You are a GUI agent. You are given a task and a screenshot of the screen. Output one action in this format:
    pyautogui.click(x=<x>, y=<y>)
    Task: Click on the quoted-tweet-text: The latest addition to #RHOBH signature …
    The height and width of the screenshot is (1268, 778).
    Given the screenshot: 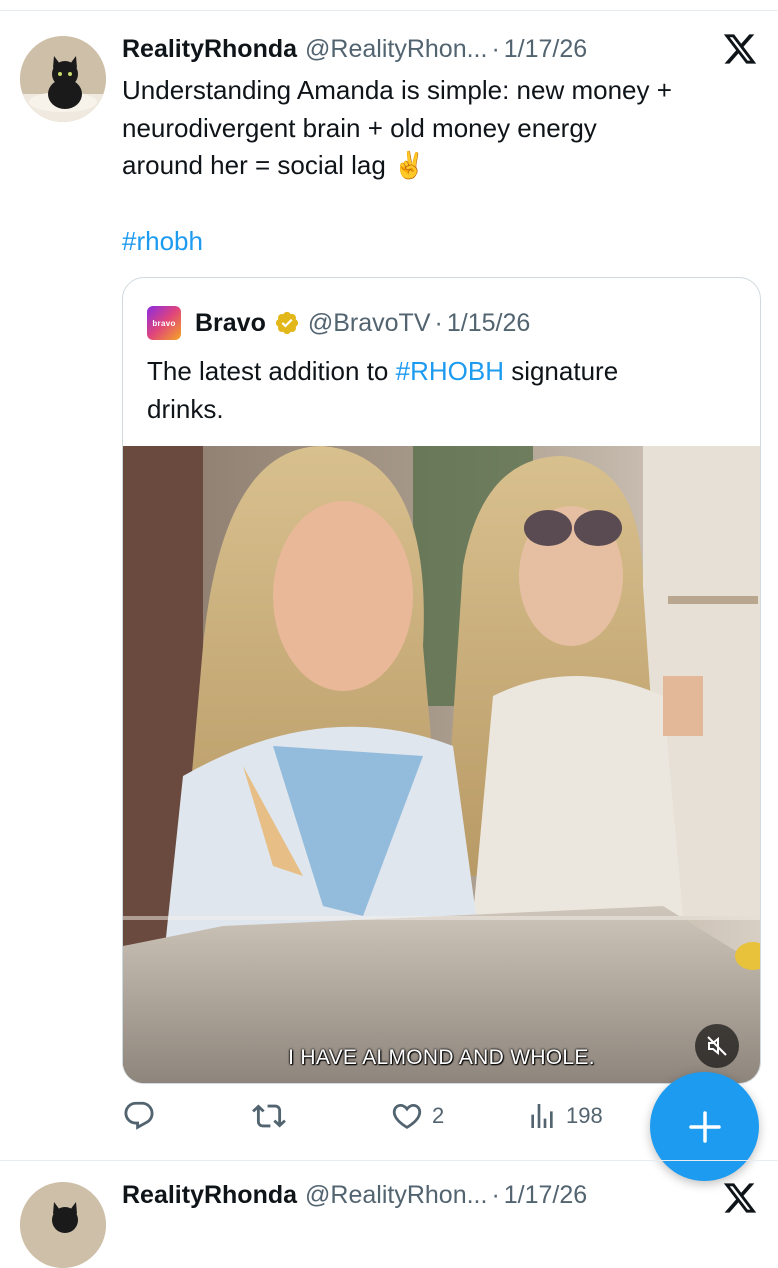 What is the action you would take?
    pyautogui.click(x=442, y=390)
    